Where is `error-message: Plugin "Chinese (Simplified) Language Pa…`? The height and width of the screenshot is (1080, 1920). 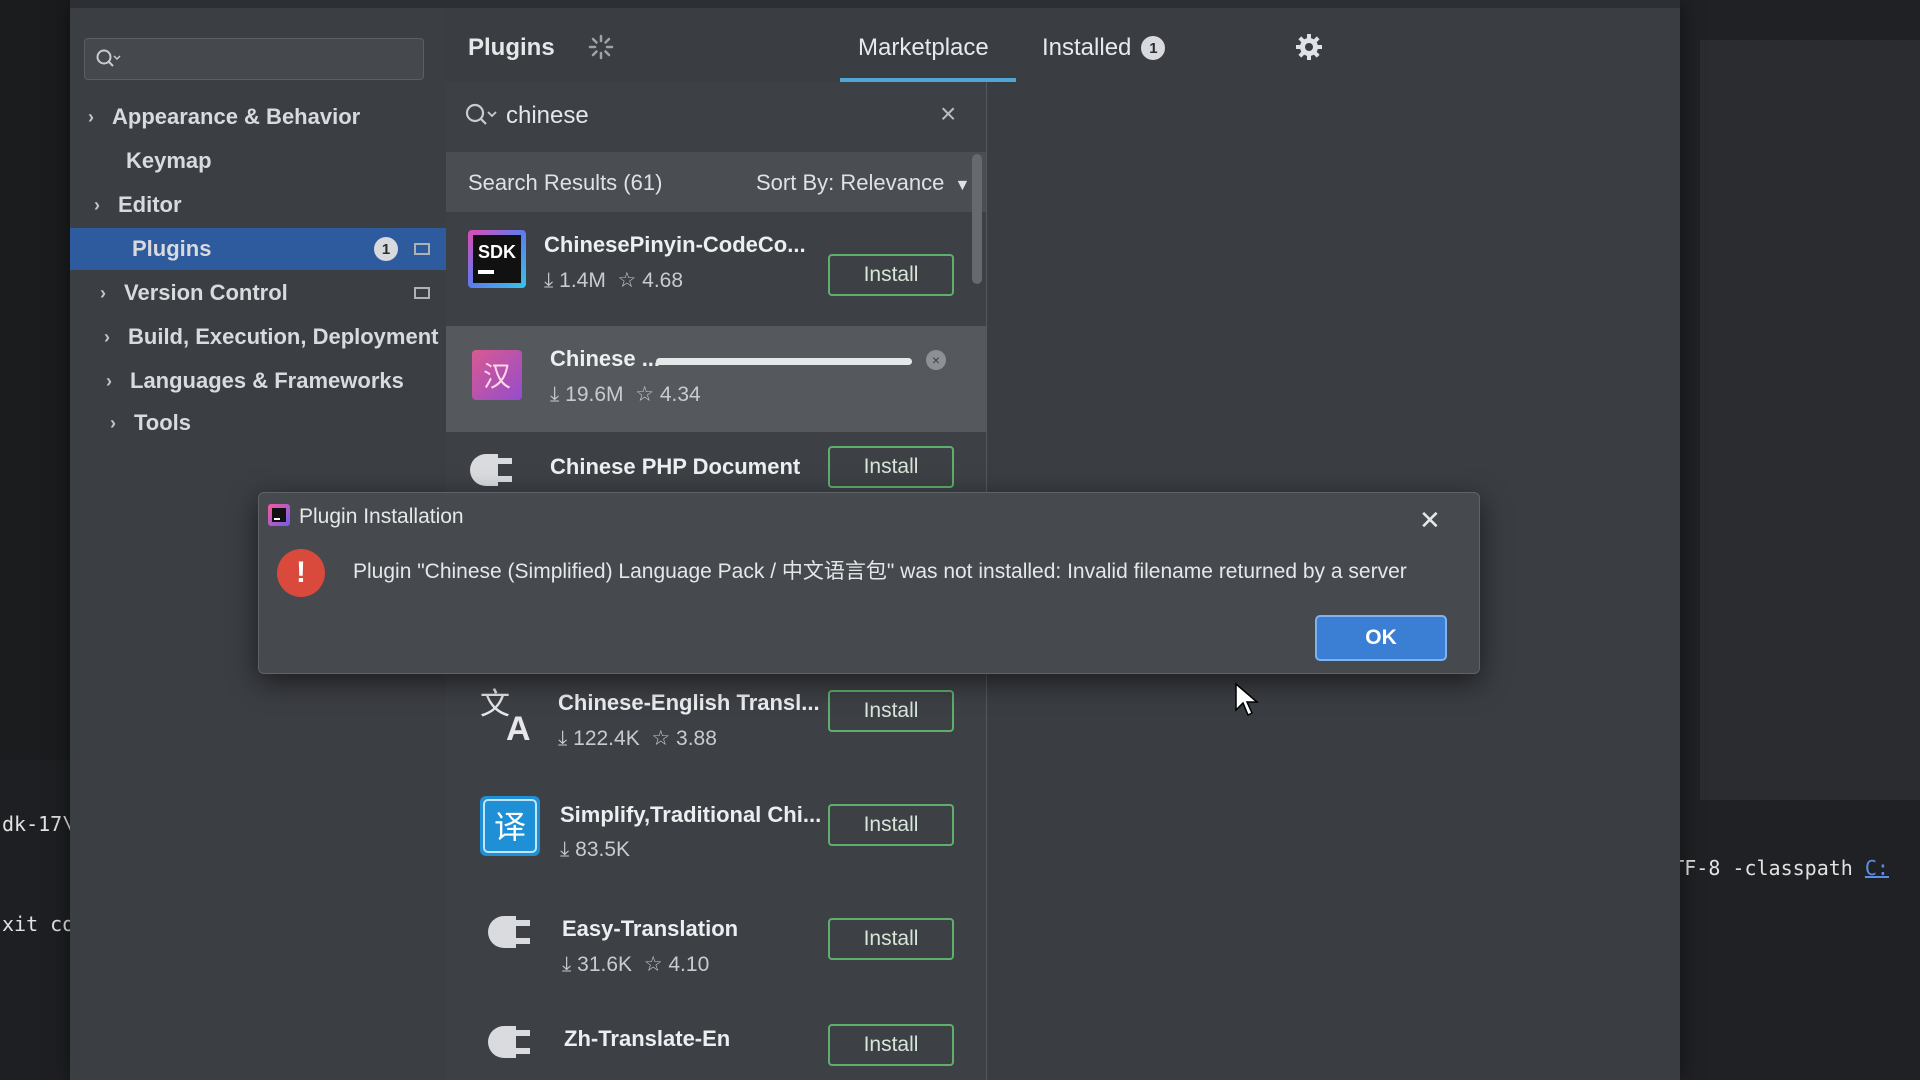 error-message: Plugin "Chinese (Simplified) Language Pa… is located at coordinates (880, 571).